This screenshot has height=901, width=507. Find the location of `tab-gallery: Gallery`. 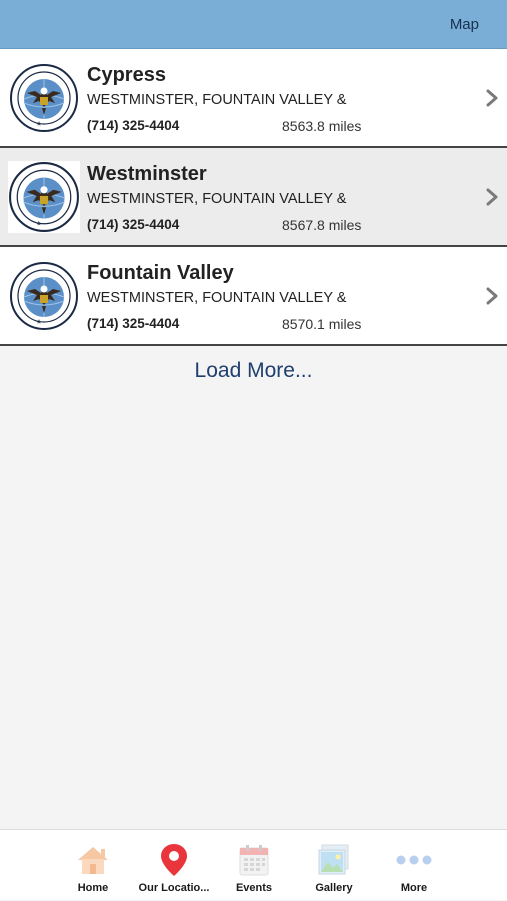

tab-gallery: Gallery is located at coordinates (334, 865).